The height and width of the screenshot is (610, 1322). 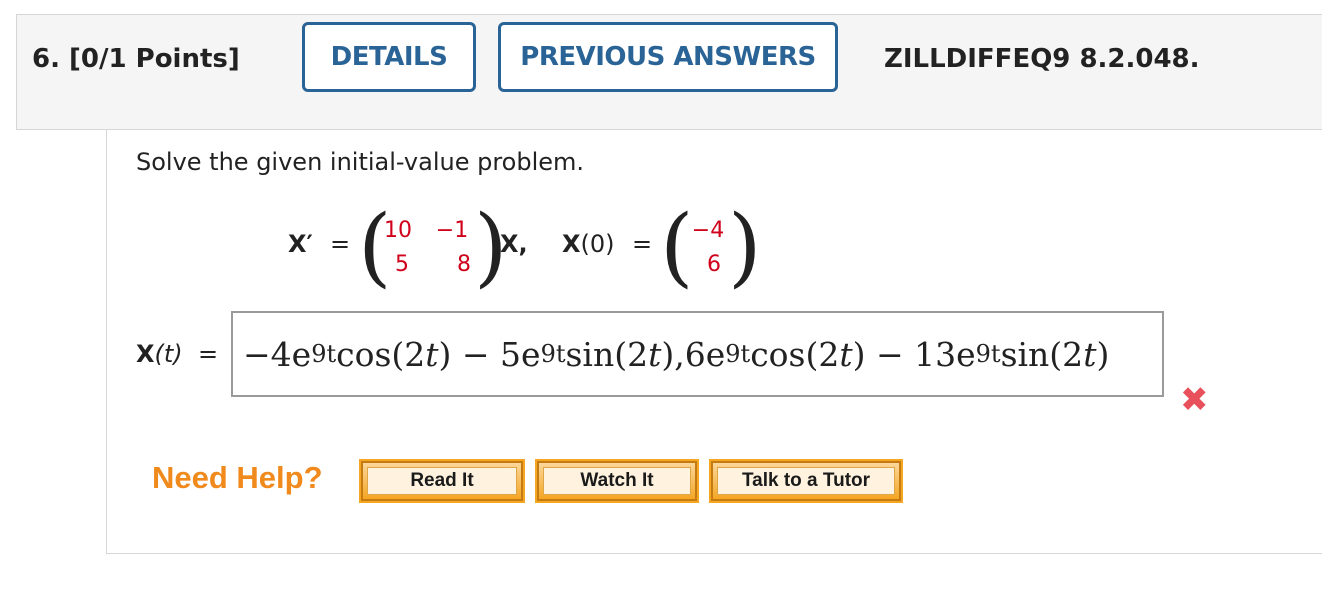 What do you see at coordinates (300, 244) in the screenshot?
I see `equation-lhs: X′` at bounding box center [300, 244].